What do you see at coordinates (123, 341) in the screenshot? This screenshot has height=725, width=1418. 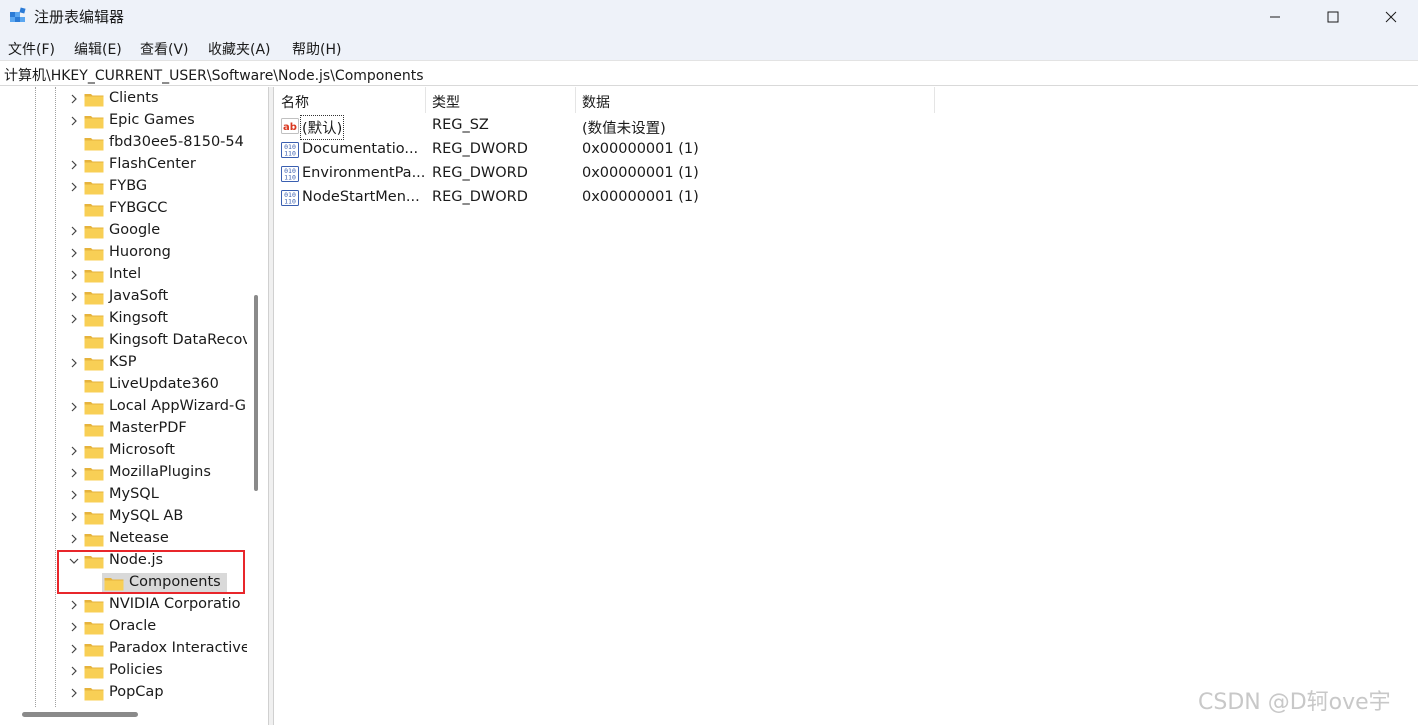 I see `tree-item-kingsoft-datarecov: Kingsoft DataRecov` at bounding box center [123, 341].